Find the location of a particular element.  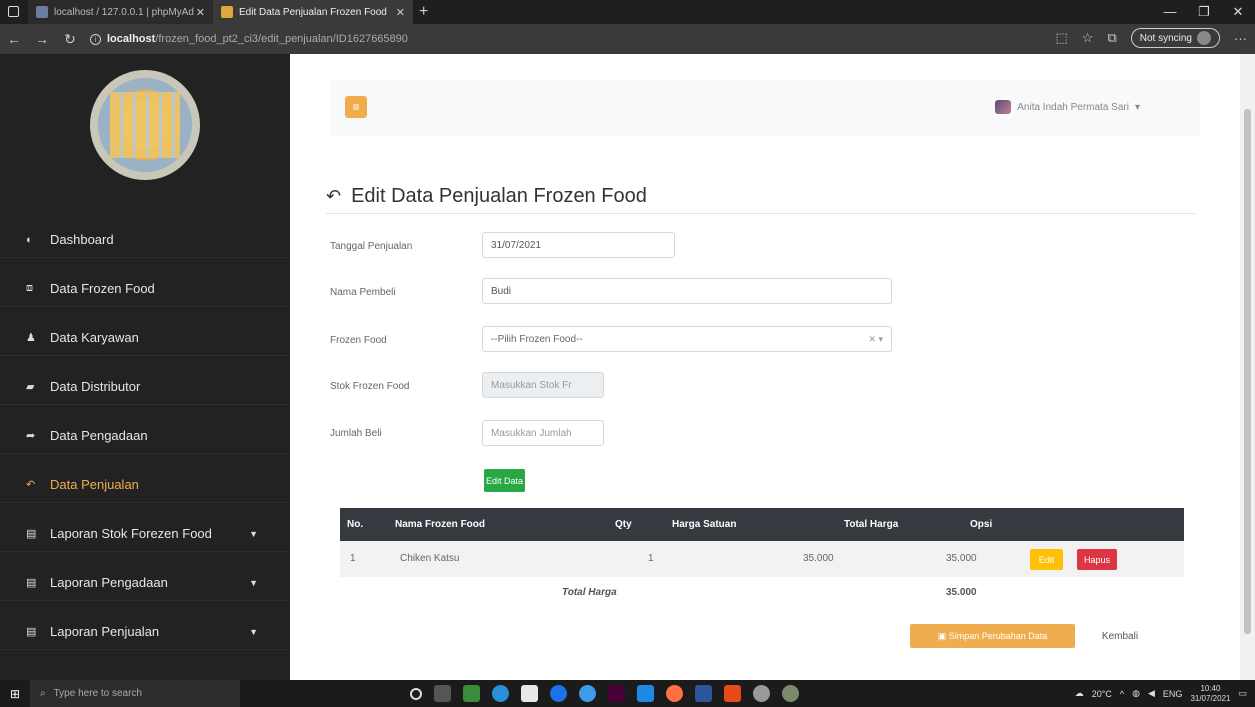

stok-input is located at coordinates (543, 385).